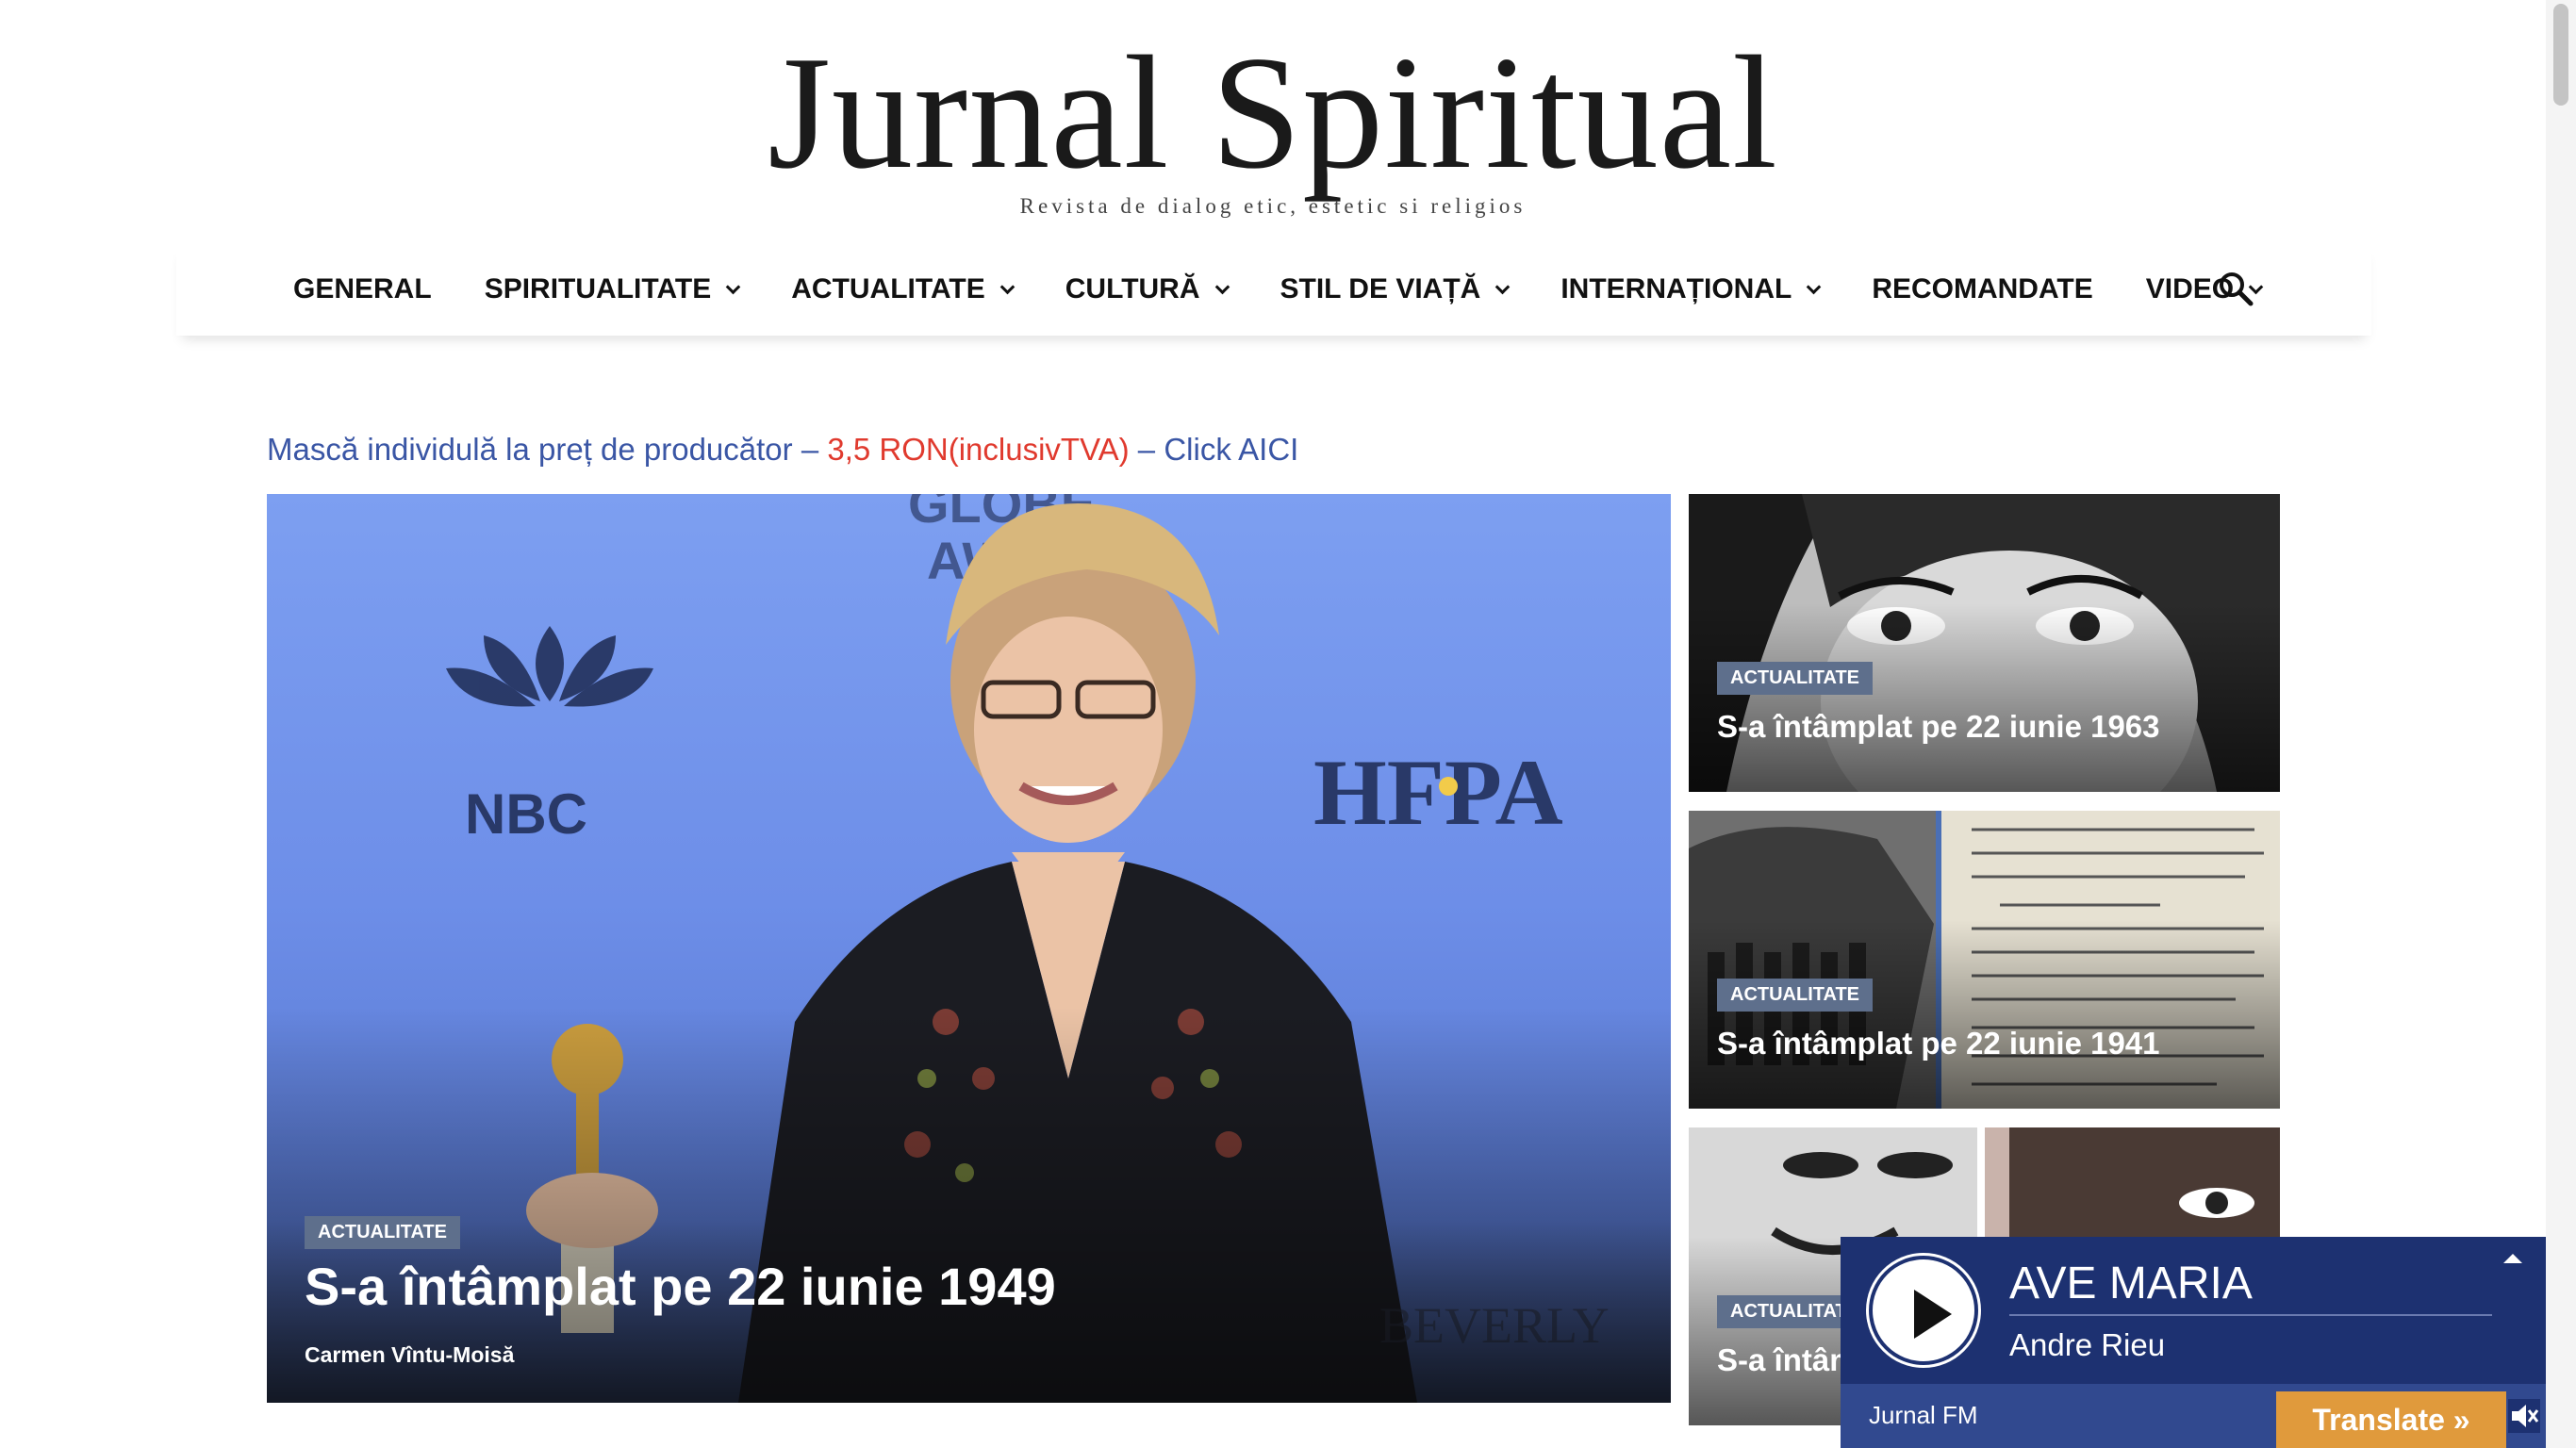 This screenshot has width=2576, height=1448. What do you see at coordinates (978, 449) in the screenshot?
I see `promo-price: 3,5 RON(inclusivTVA)` at bounding box center [978, 449].